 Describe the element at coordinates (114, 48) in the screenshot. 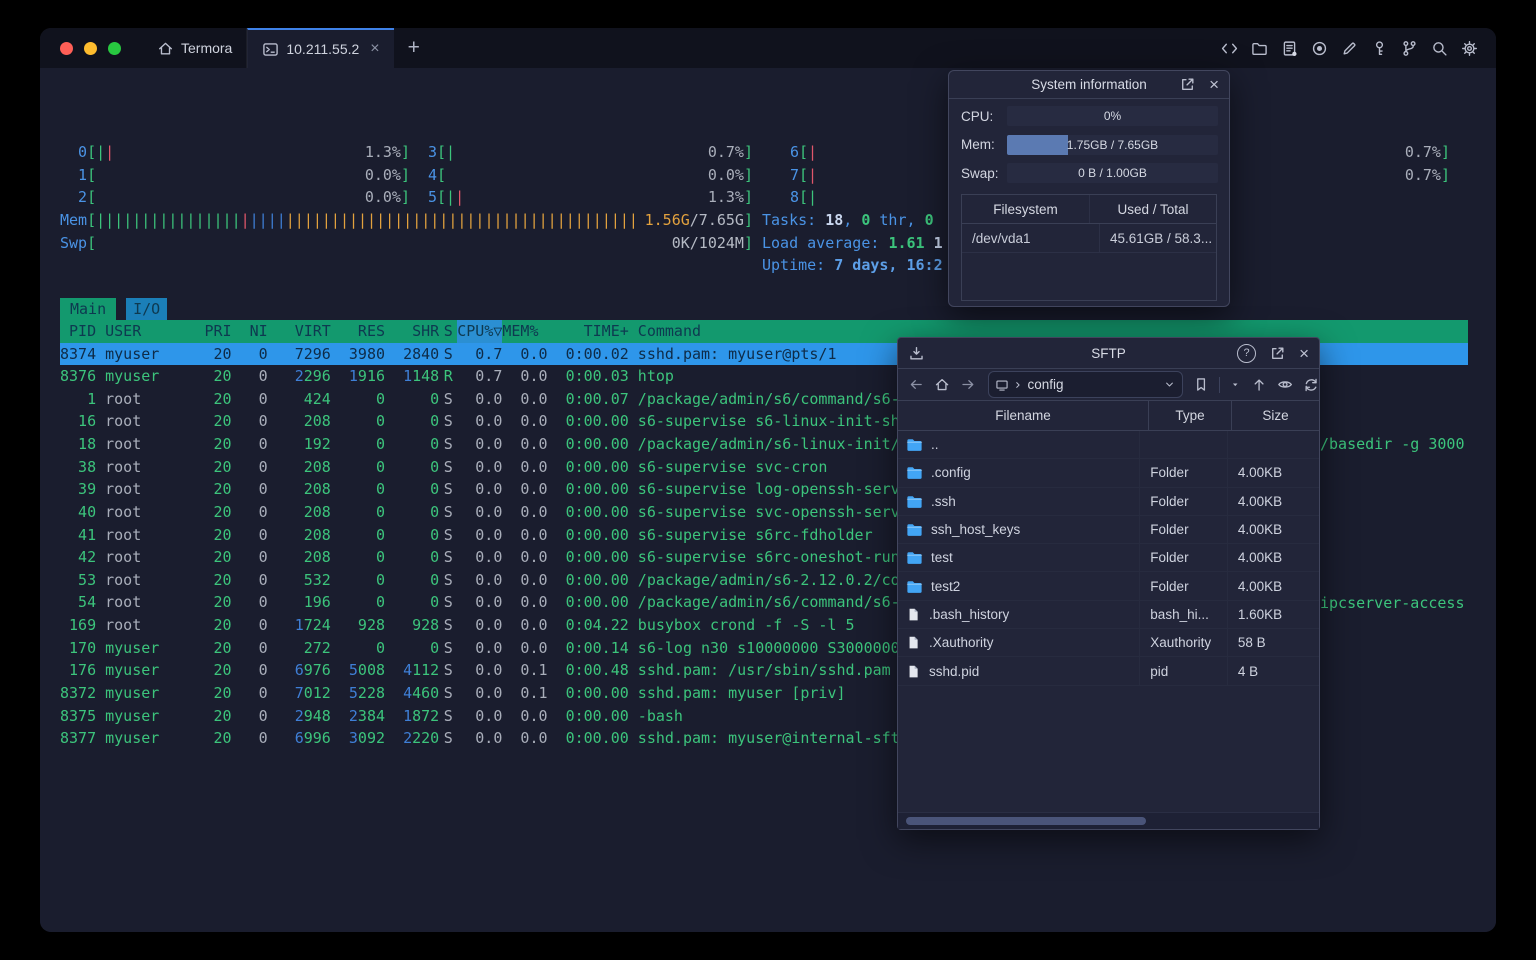

I see `zoom-window-button` at that location.